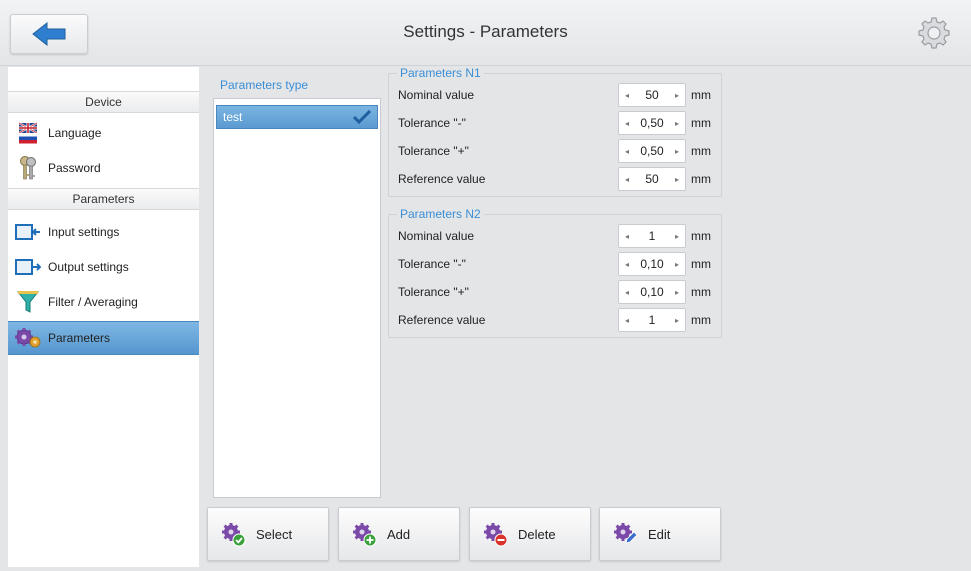 The image size is (971, 571). I want to click on param-row: Tolerance "-" ◂ 0,50 ▸ mm, so click(556, 123).